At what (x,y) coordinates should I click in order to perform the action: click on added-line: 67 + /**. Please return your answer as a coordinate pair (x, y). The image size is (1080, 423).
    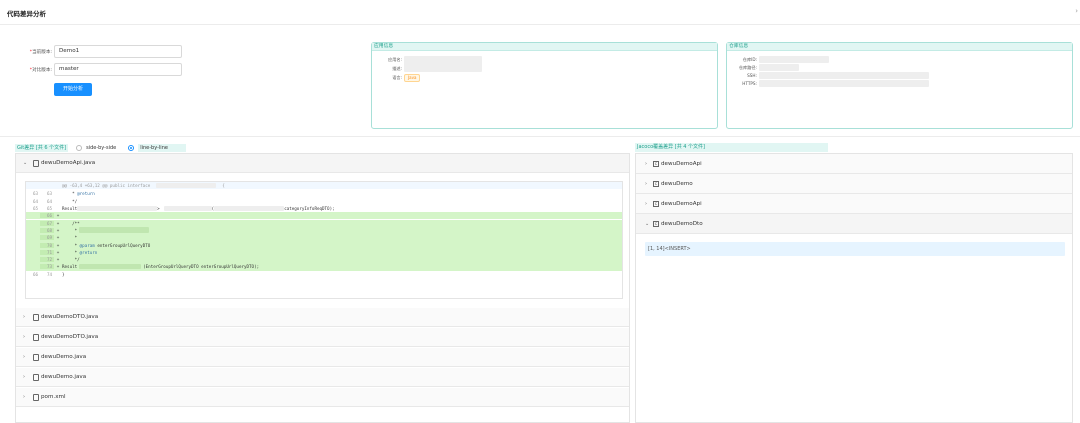
    Looking at the image, I should click on (324, 223).